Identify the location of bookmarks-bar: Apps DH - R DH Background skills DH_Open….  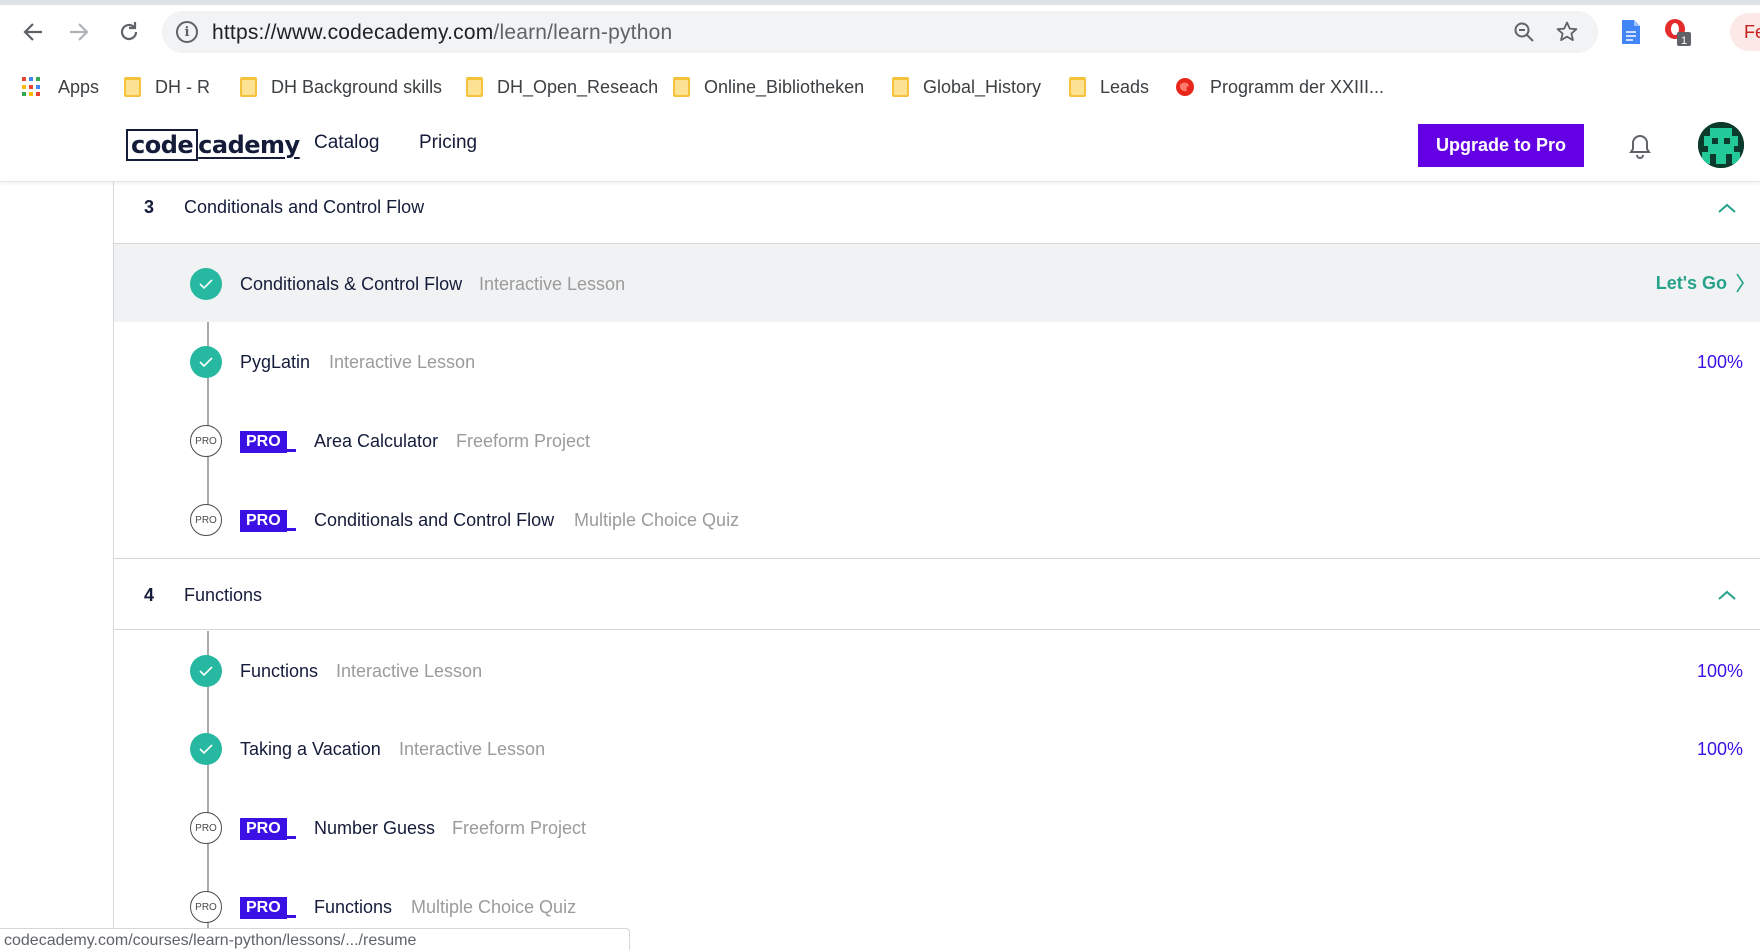
(880, 87).